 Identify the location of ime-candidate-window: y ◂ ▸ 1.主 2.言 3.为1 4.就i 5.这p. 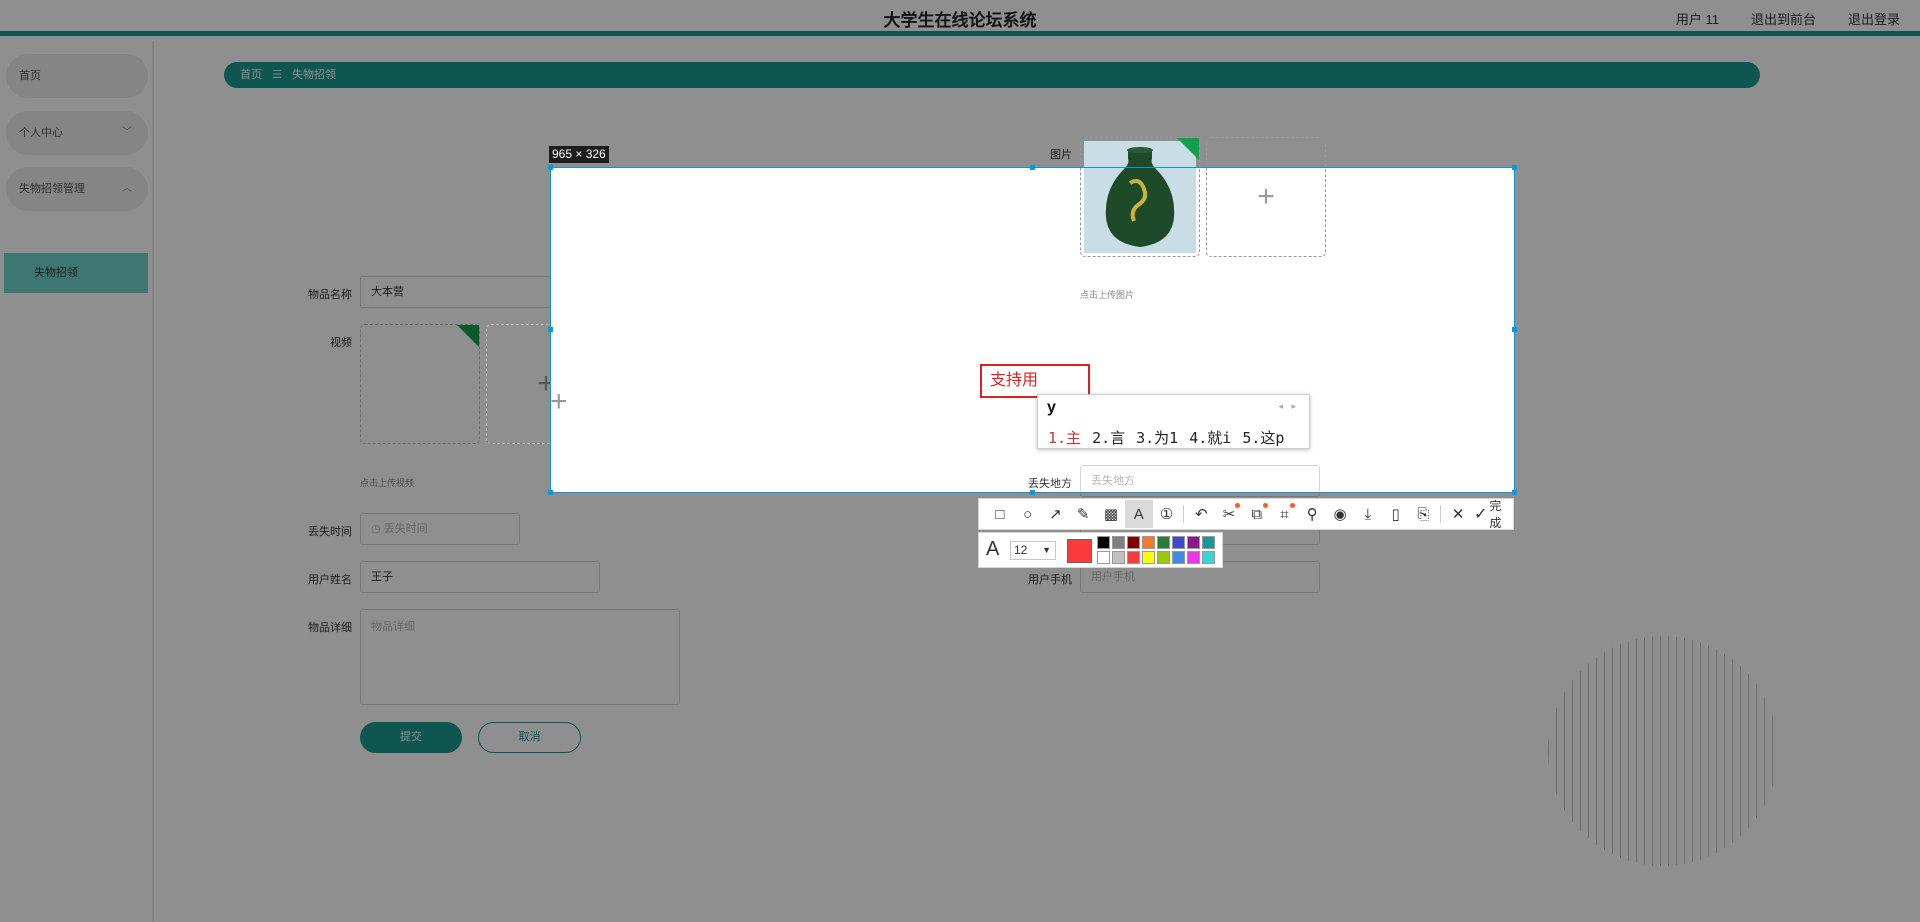
(1173, 421).